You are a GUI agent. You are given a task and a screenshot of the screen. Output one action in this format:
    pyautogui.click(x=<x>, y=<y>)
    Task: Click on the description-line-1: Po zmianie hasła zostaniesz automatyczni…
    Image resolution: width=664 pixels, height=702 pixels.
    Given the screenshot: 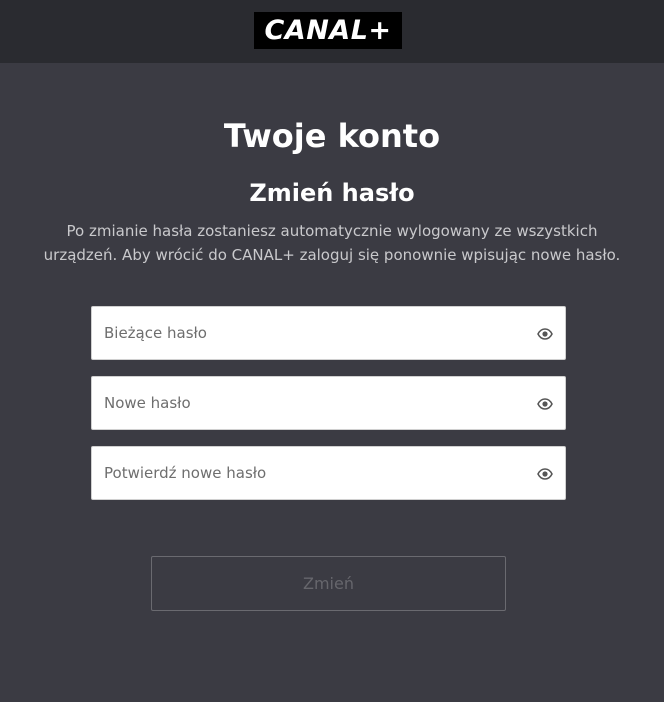 What is the action you would take?
    pyautogui.click(x=332, y=231)
    